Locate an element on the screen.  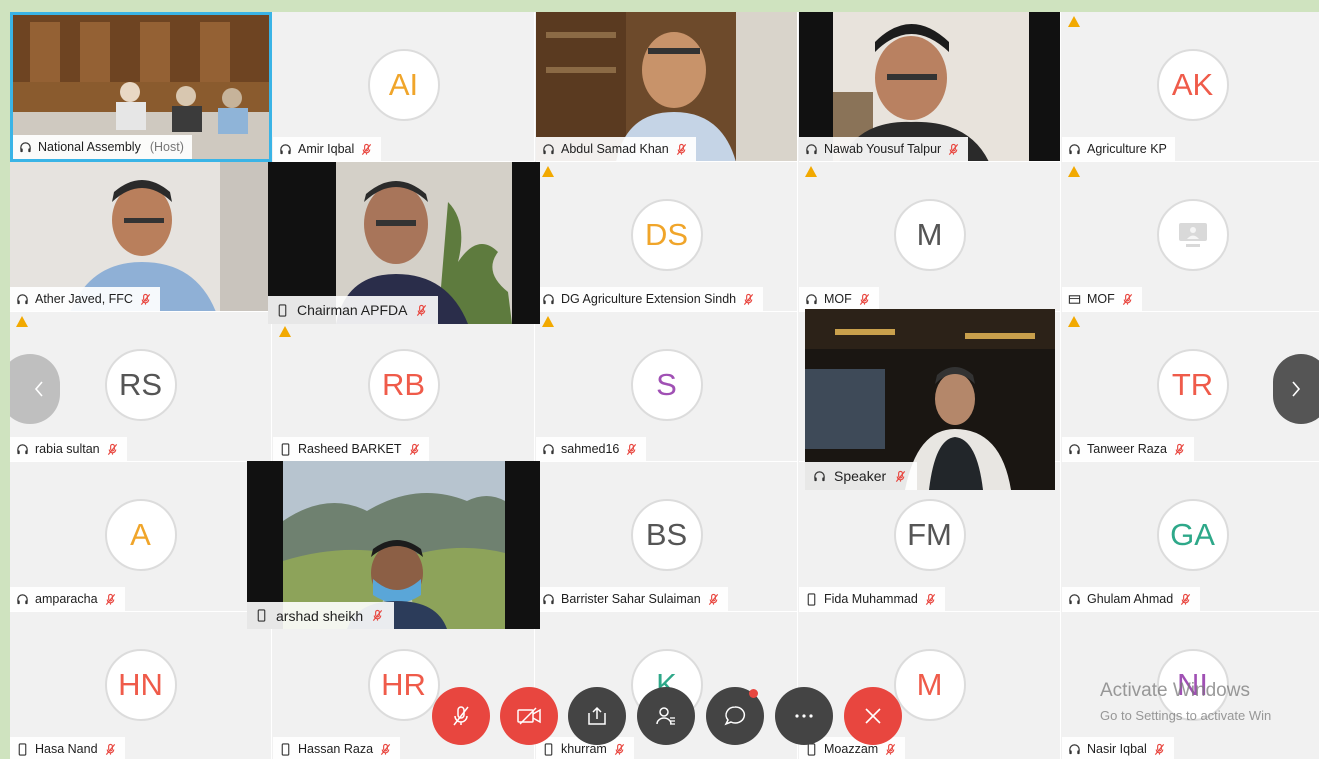
more-icon is located at coordinates (804, 716).